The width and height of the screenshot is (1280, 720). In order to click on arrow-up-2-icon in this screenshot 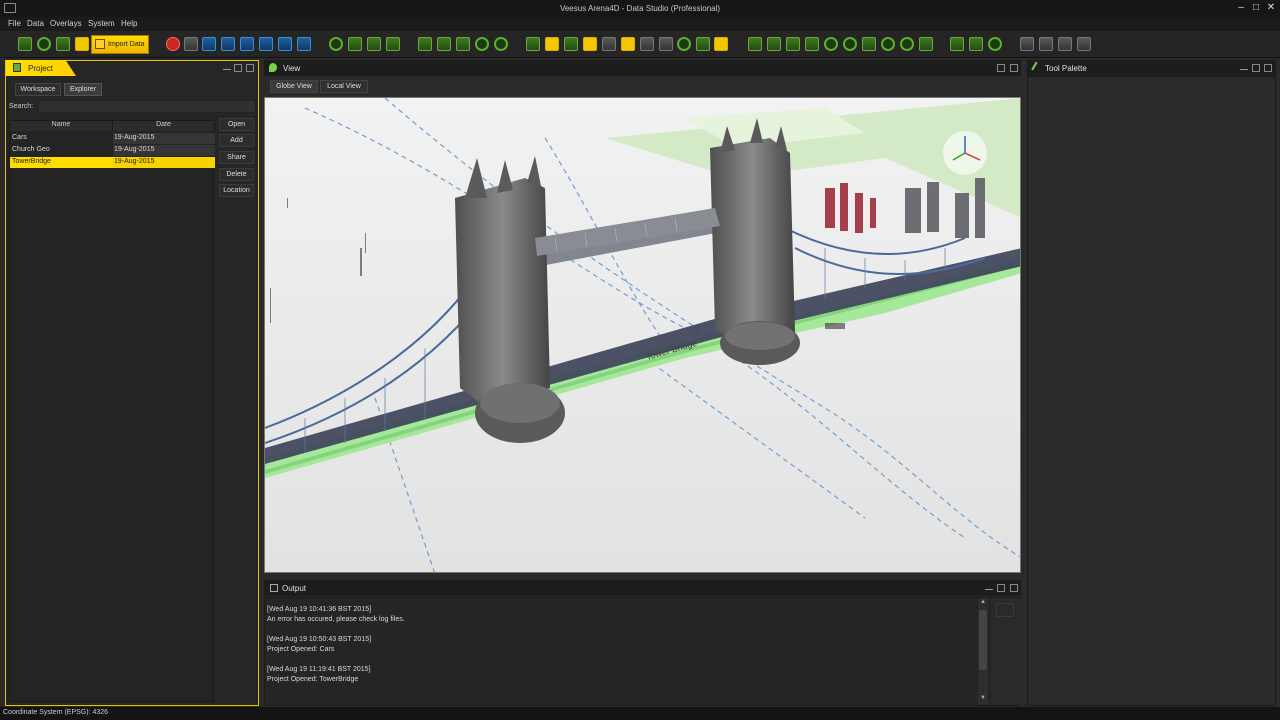, I will do `click(976, 44)`.